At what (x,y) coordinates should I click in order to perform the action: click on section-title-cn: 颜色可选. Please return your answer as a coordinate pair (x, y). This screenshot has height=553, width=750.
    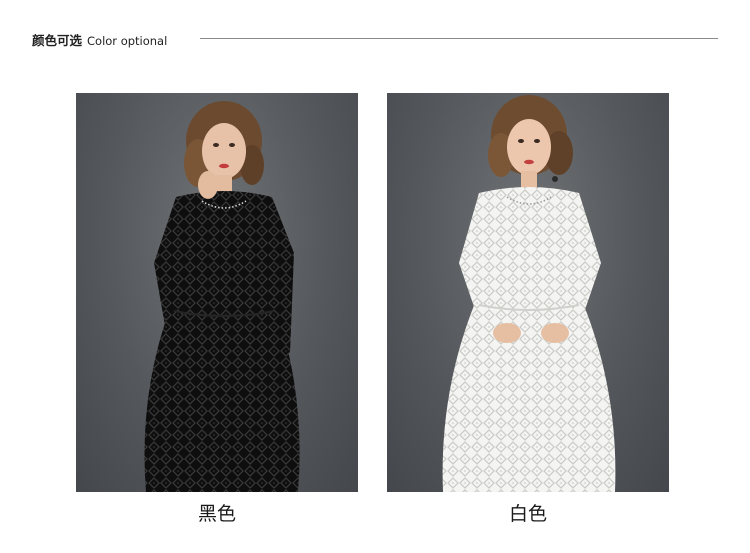
    Looking at the image, I should click on (57, 40).